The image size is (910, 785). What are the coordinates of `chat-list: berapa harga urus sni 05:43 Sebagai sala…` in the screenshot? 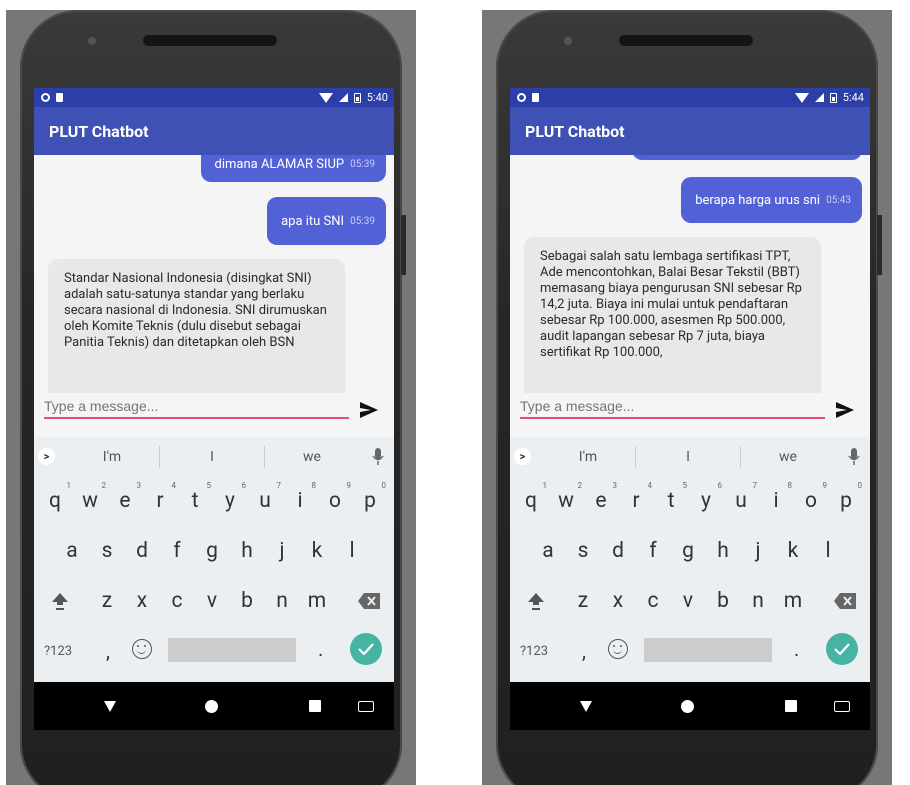 It's located at (690, 274).